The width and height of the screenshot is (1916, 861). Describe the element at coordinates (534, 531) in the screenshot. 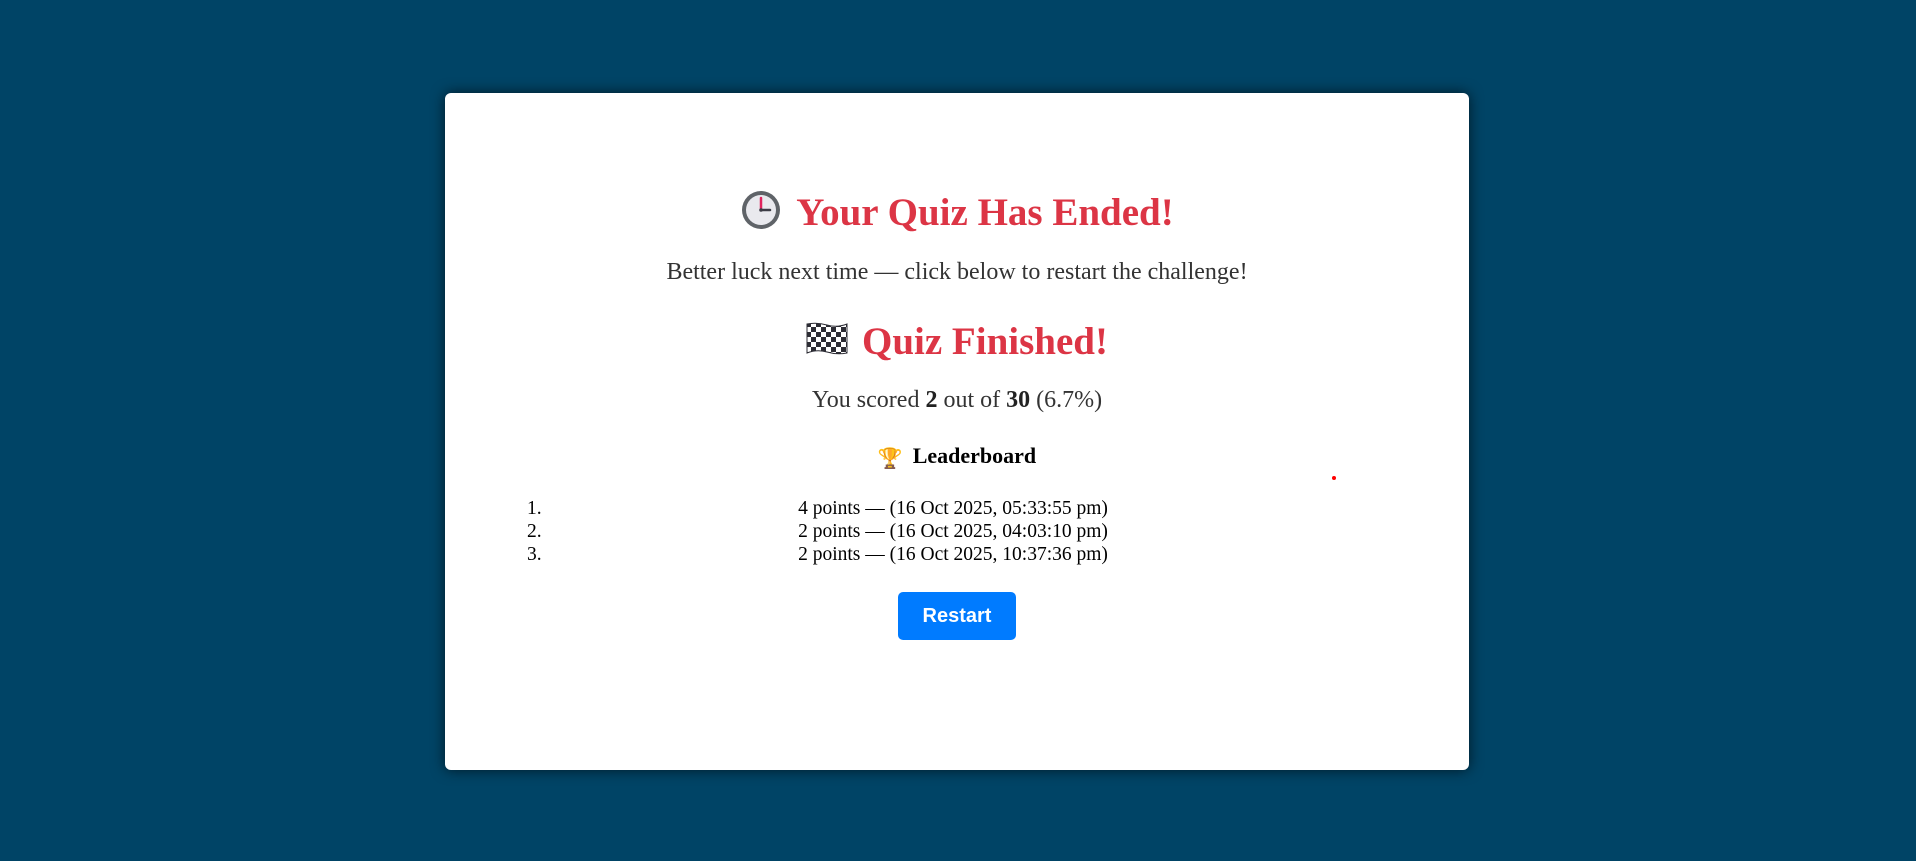

I see `leaderboard-rank: 2.` at that location.